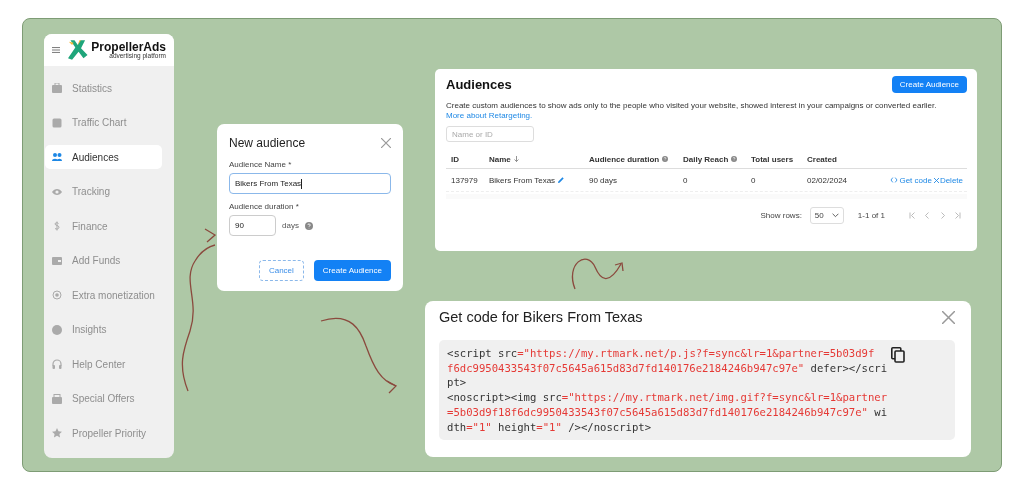 This screenshot has height=490, width=1024. What do you see at coordinates (103, 88) in the screenshot?
I see `sidebar-item: Statistics` at bounding box center [103, 88].